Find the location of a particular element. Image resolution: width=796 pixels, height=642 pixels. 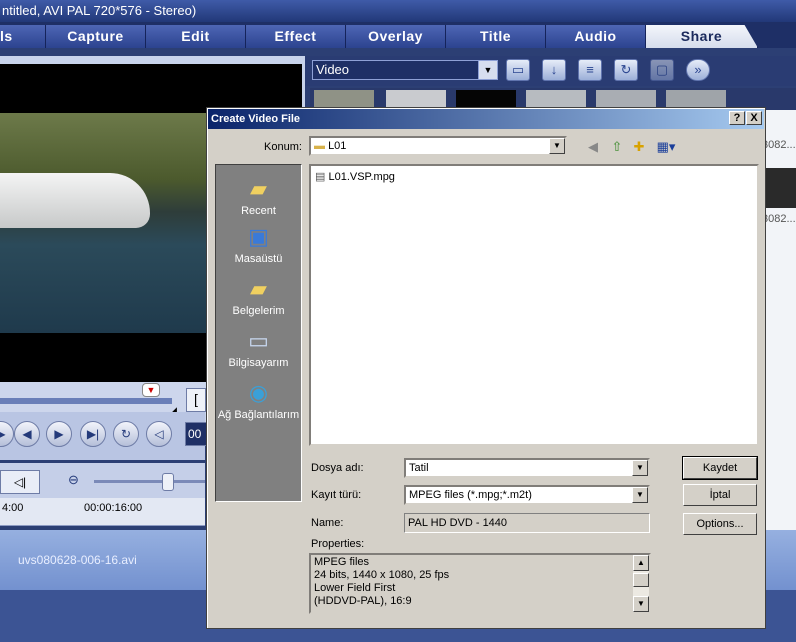

ruler-time: 00:00:16:00 is located at coordinates (113, 508).